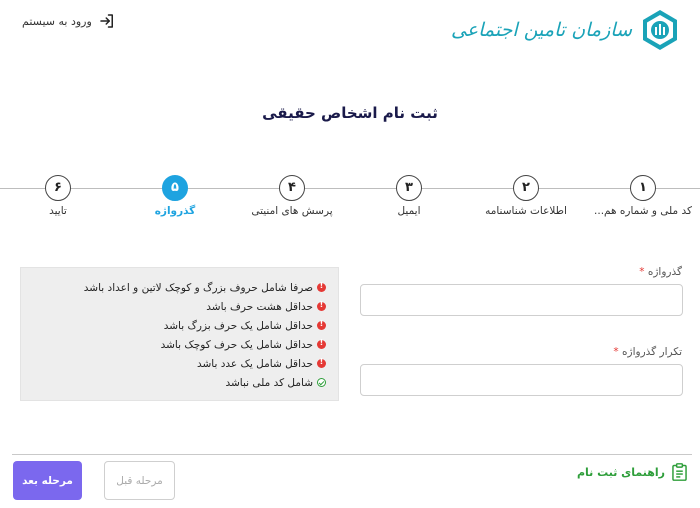 The width and height of the screenshot is (700, 508). What do you see at coordinates (57, 21) in the screenshot?
I see `login-label: ورود به سیستم` at bounding box center [57, 21].